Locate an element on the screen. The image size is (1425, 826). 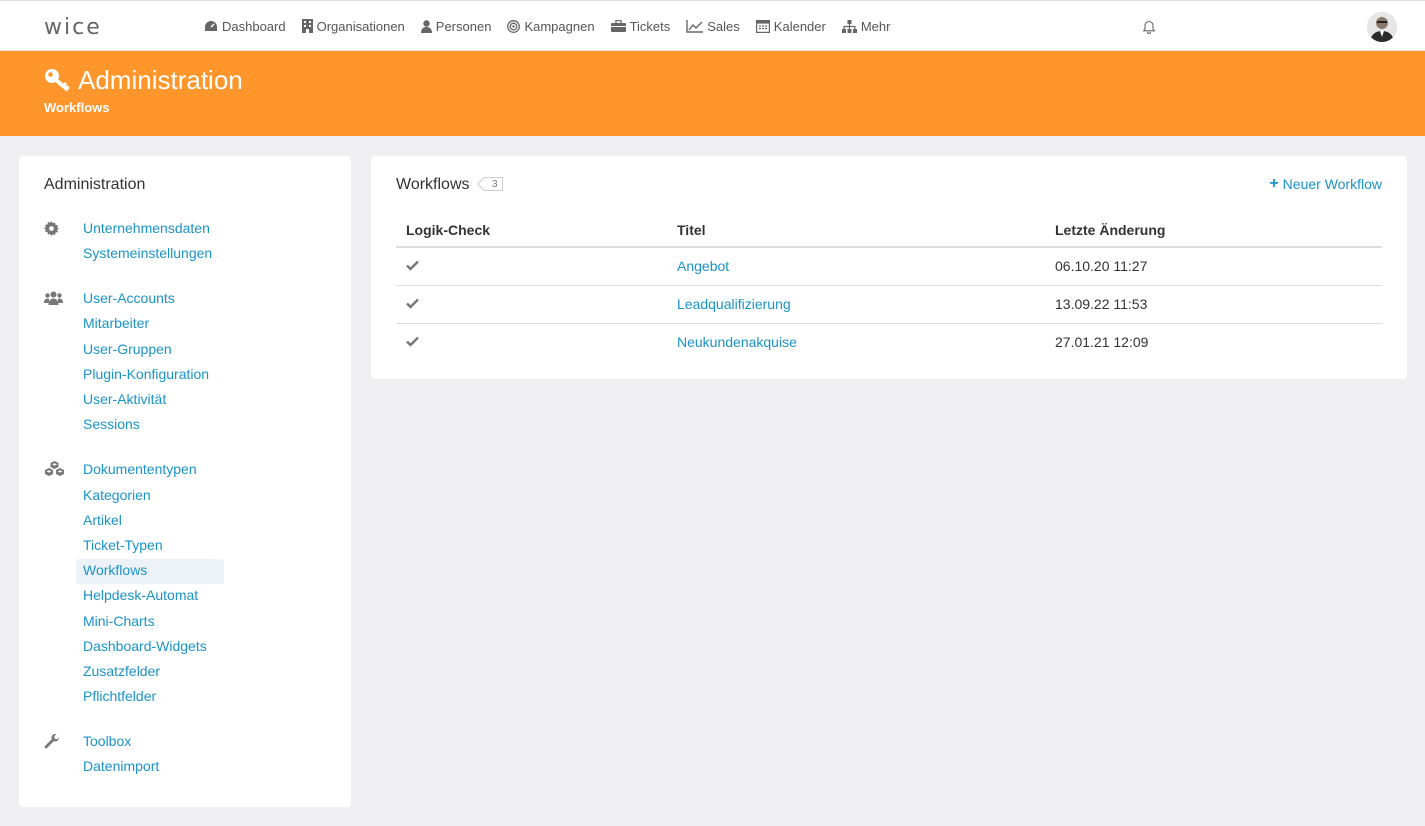
nav-personen: Personen is located at coordinates (456, 26).